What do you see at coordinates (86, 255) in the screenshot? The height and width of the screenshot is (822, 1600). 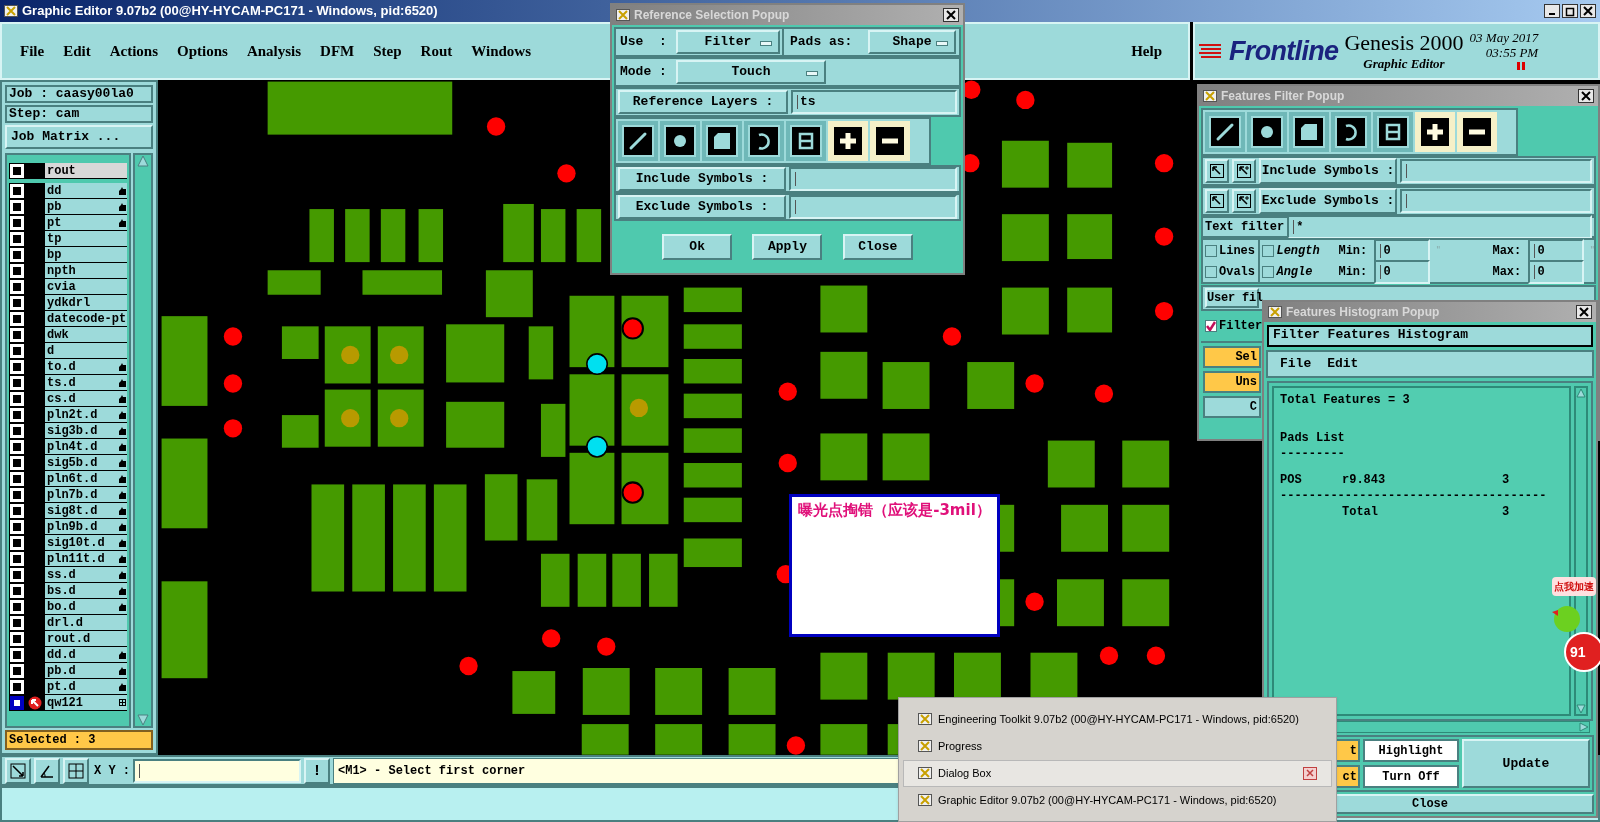 I see `layer-item: bp` at bounding box center [86, 255].